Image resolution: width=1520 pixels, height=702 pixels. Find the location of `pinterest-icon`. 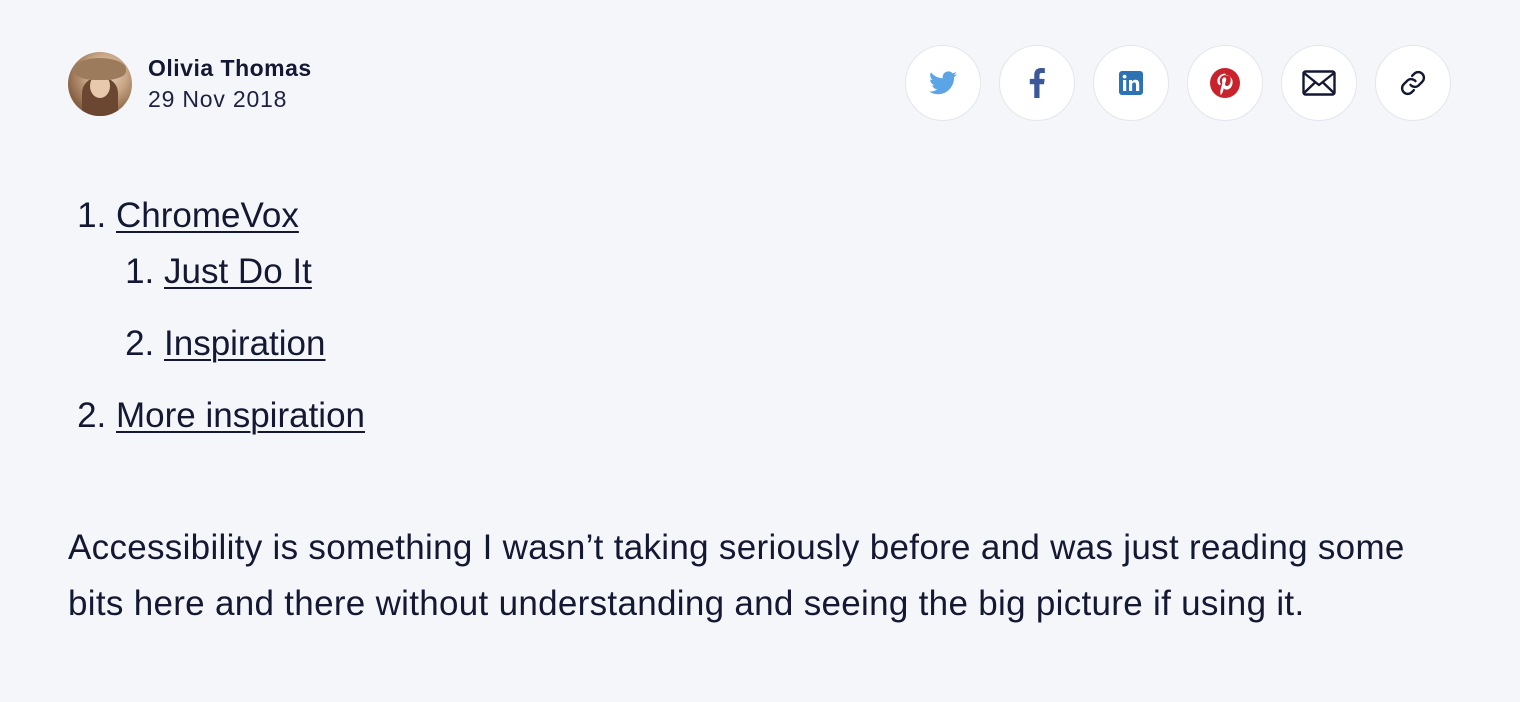

pinterest-icon is located at coordinates (1225, 83).